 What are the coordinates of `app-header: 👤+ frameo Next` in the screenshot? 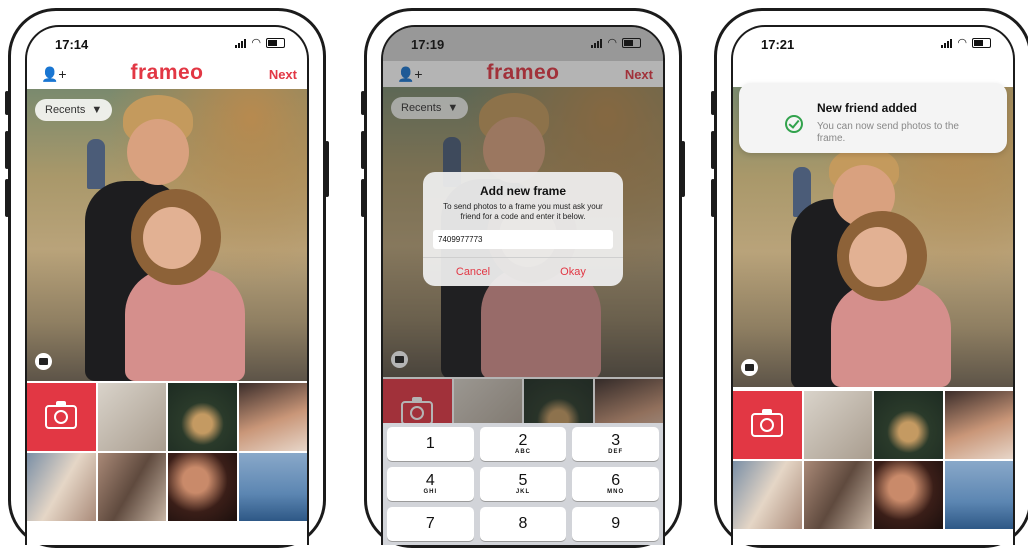 It's located at (167, 74).